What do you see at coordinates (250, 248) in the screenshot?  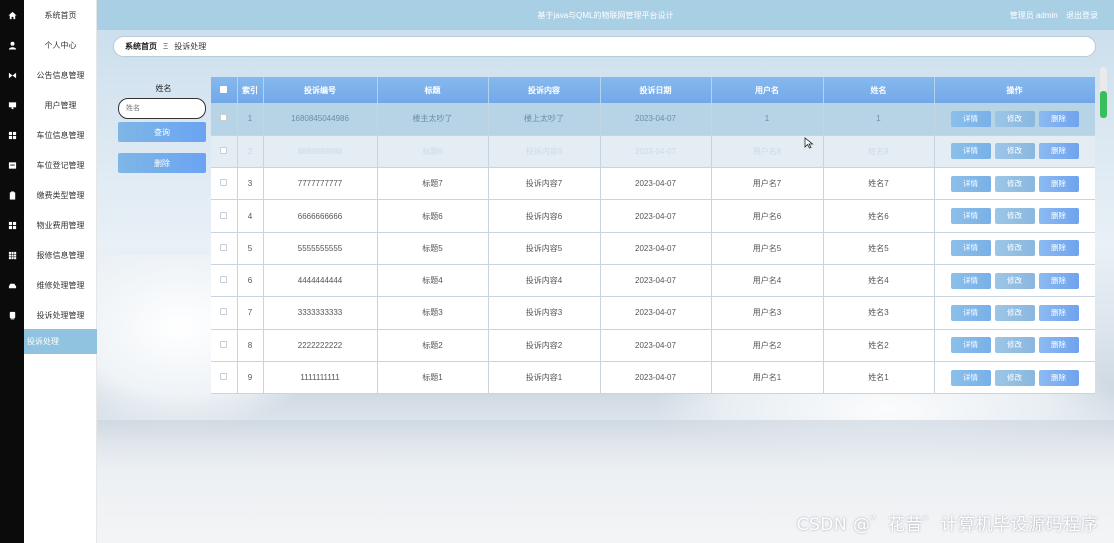 I see `row-index: 5` at bounding box center [250, 248].